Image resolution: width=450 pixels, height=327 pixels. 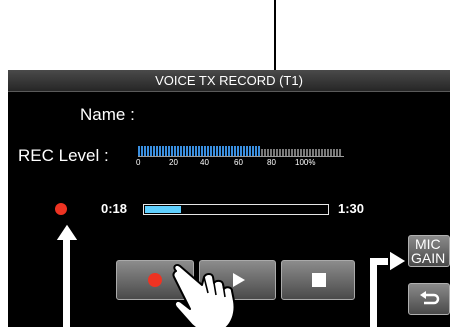 I want to click on pointing-hand-icon, so click(x=204, y=295).